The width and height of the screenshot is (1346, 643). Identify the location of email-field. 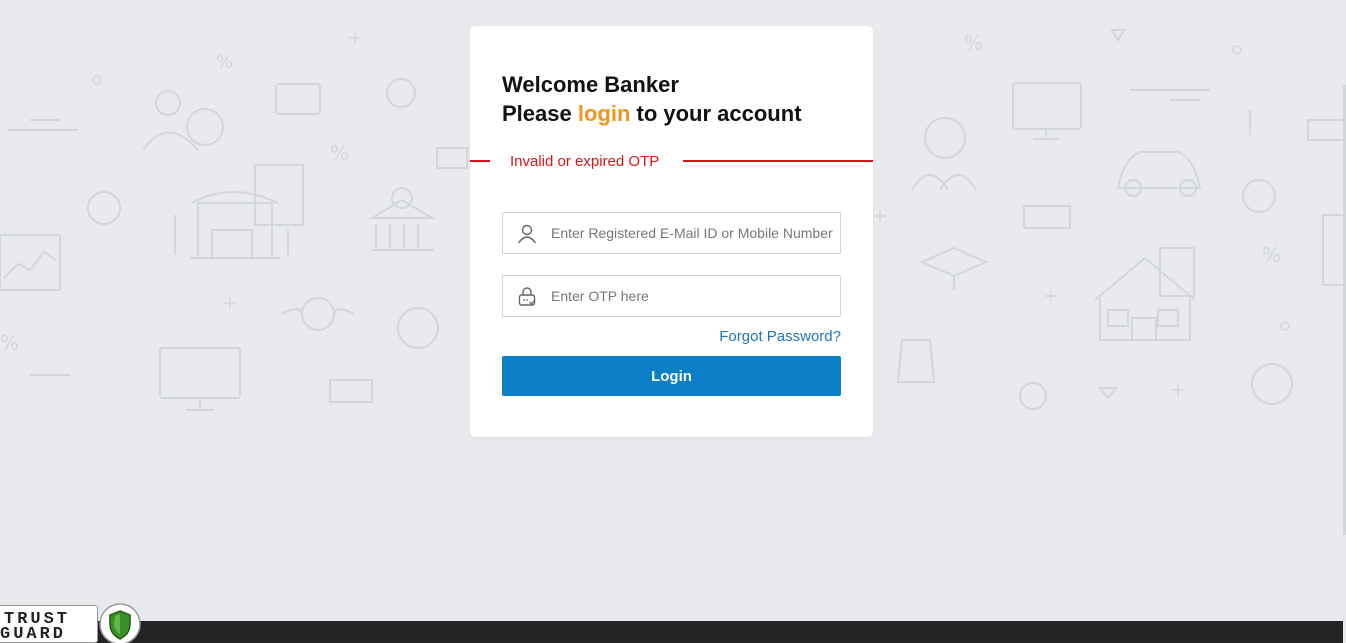
(671, 233).